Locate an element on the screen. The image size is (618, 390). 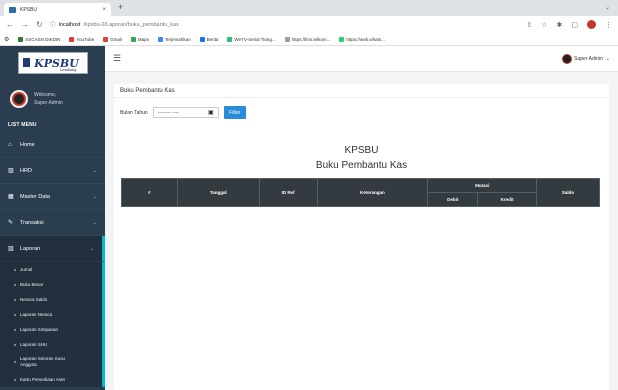
month-year-input: -------- ---- ▣ is located at coordinates (185, 112).